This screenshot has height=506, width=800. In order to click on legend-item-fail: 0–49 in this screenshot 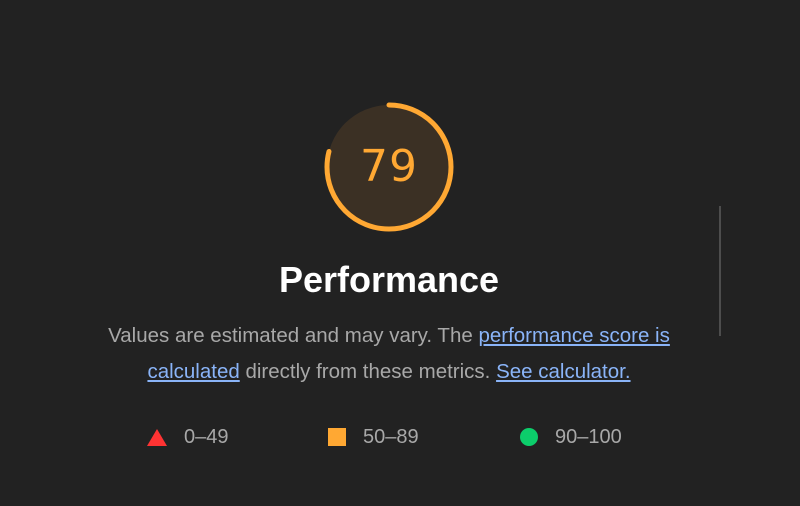, I will do `click(188, 437)`.